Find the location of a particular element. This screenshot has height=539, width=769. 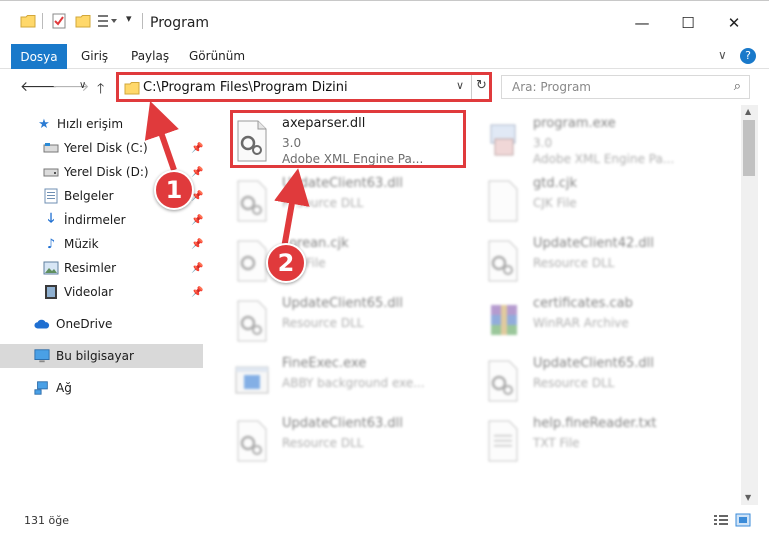

window-title: Program is located at coordinates (180, 23).